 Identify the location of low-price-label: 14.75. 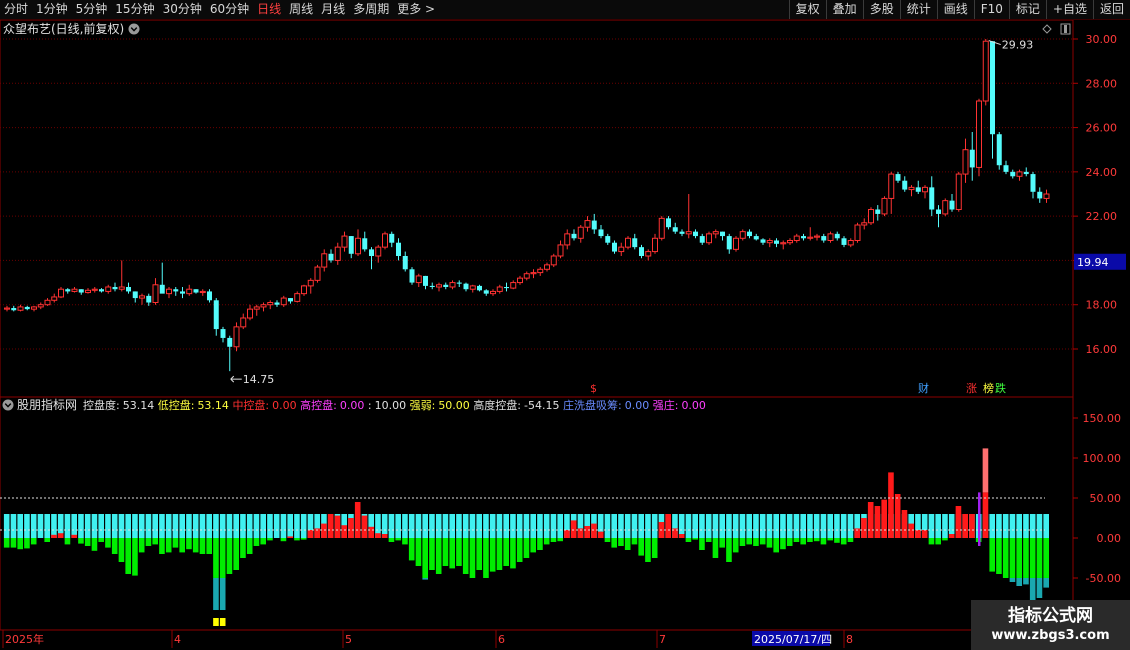
(259, 379).